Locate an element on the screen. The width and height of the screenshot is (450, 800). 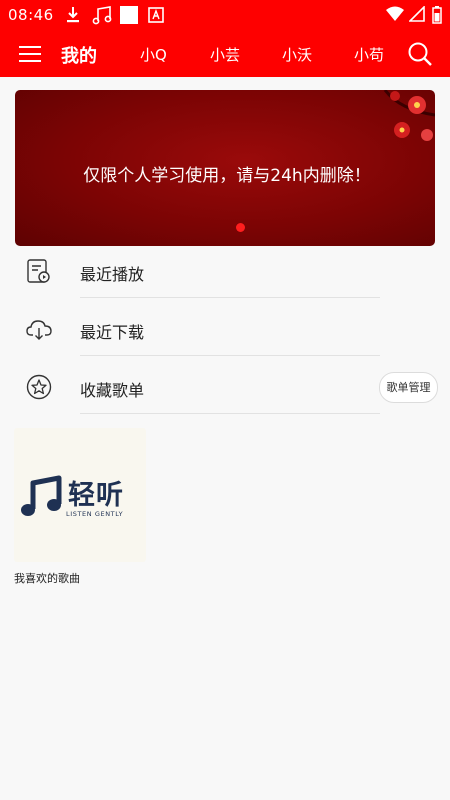
tab-xiaowo: 小沃 is located at coordinates (297, 54).